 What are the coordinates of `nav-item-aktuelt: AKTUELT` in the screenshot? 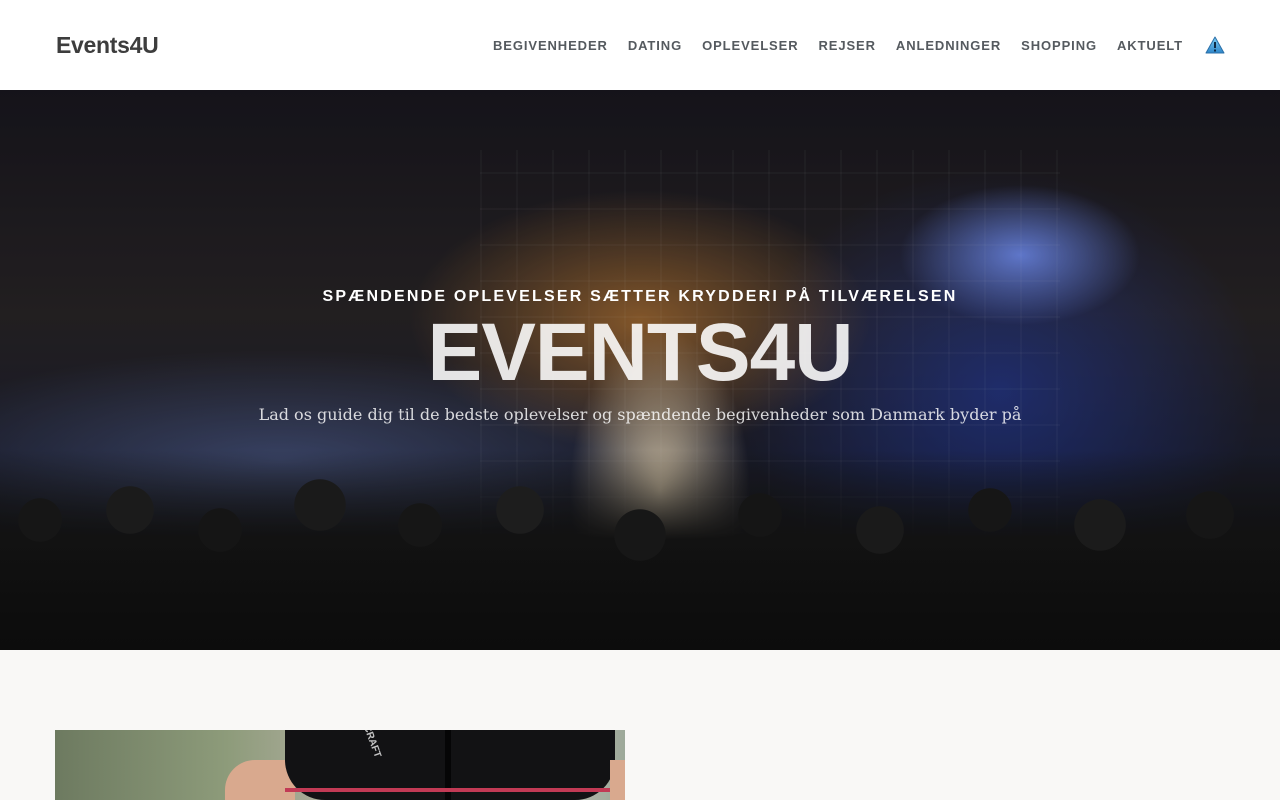 It's located at (1150, 45).